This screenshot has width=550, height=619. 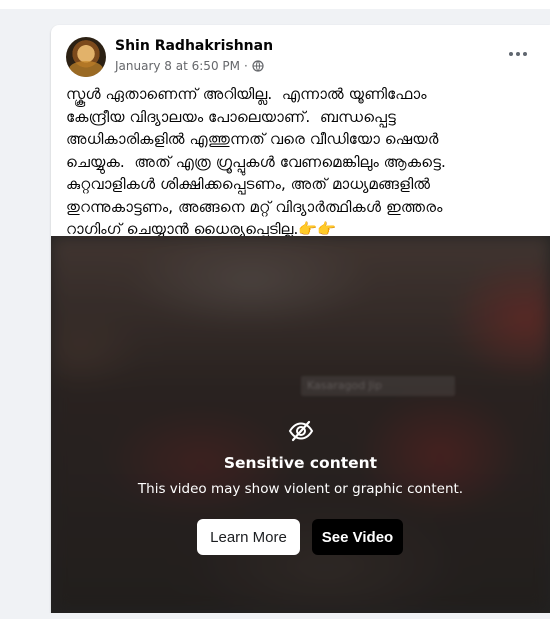 What do you see at coordinates (518, 54) in the screenshot?
I see `more-options-button` at bounding box center [518, 54].